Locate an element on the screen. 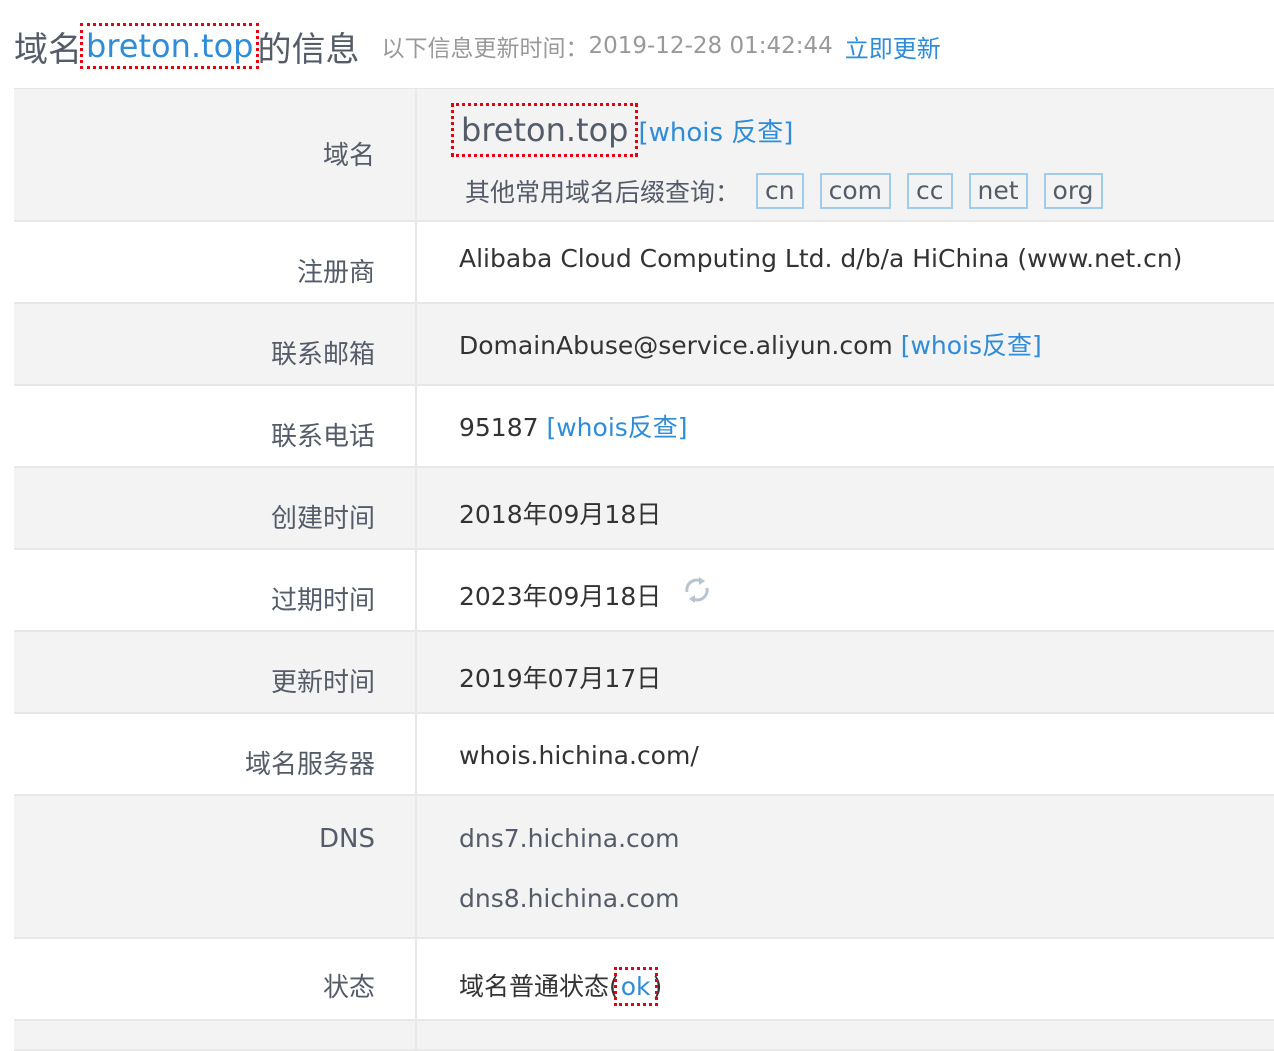 This screenshot has height=1051, width=1274. row-label: 创建时间 is located at coordinates (215, 508).